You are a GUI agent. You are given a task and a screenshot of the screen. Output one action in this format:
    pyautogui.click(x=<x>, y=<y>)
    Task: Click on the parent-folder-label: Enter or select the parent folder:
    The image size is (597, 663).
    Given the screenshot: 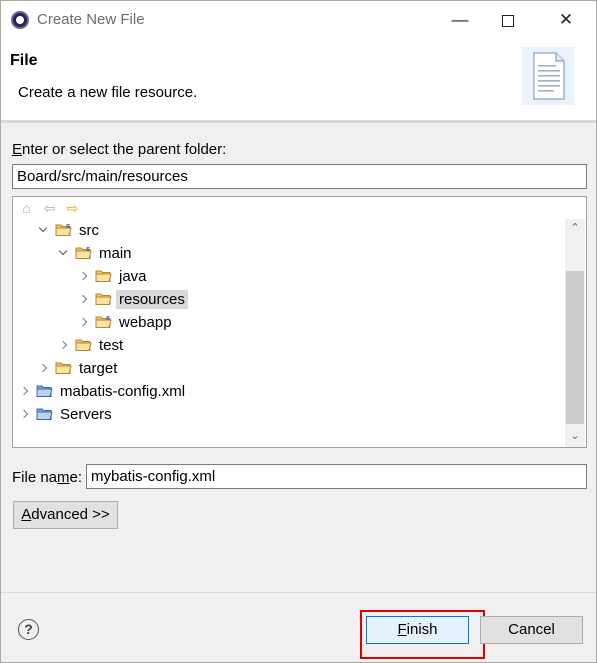 What is the action you would take?
    pyautogui.click(x=119, y=149)
    